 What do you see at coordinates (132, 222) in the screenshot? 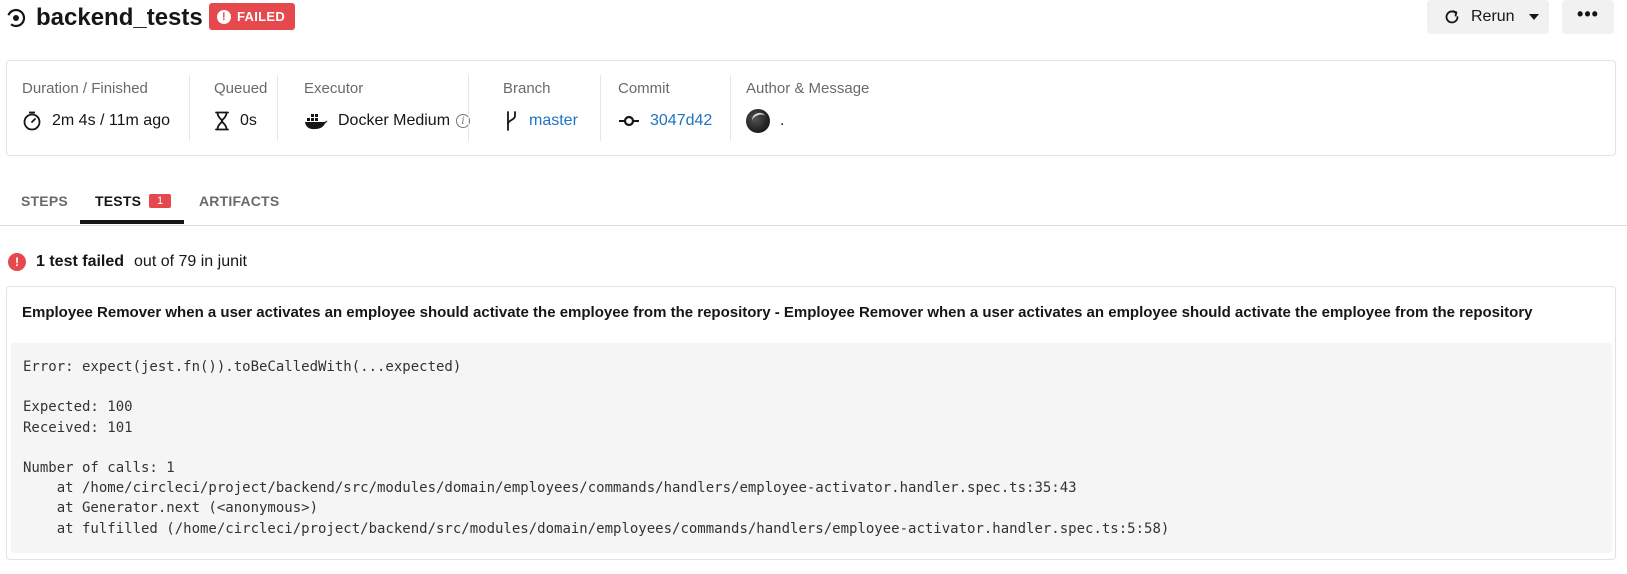
I see `active-tab-indicator` at bounding box center [132, 222].